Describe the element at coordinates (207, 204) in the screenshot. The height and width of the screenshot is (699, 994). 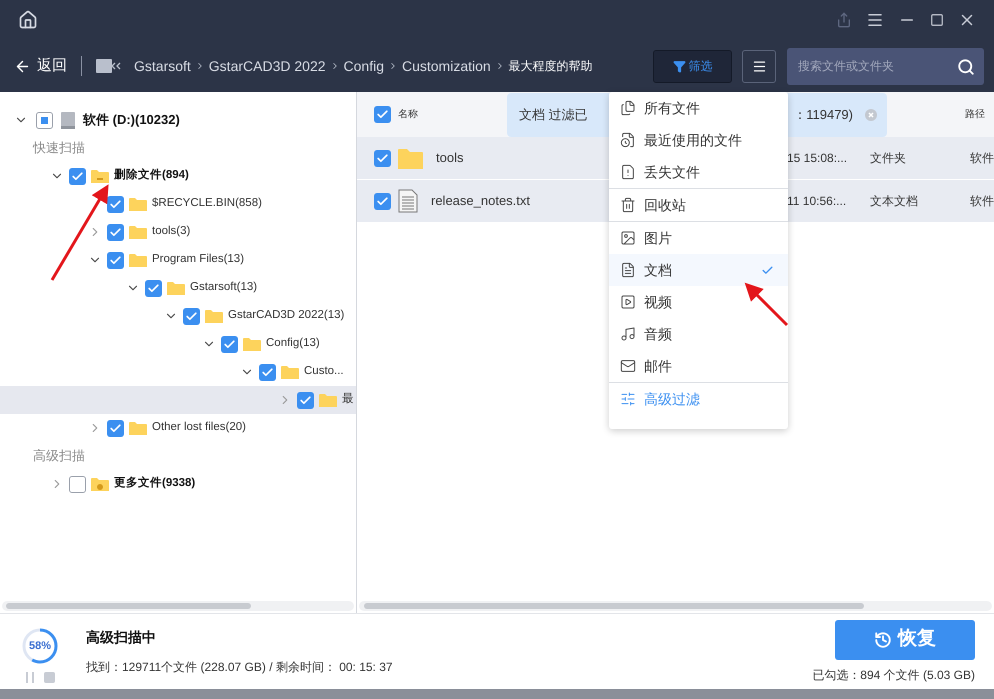
I see `tree-item-label: $RECYCLE.BIN(858)` at that location.